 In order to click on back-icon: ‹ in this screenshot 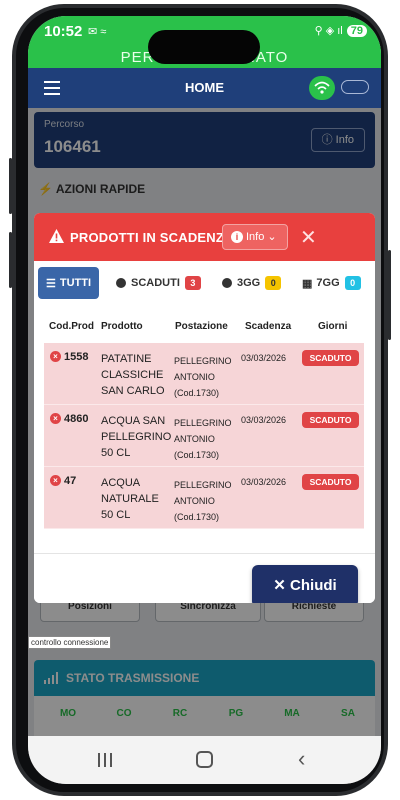, I will do `click(301, 759)`.